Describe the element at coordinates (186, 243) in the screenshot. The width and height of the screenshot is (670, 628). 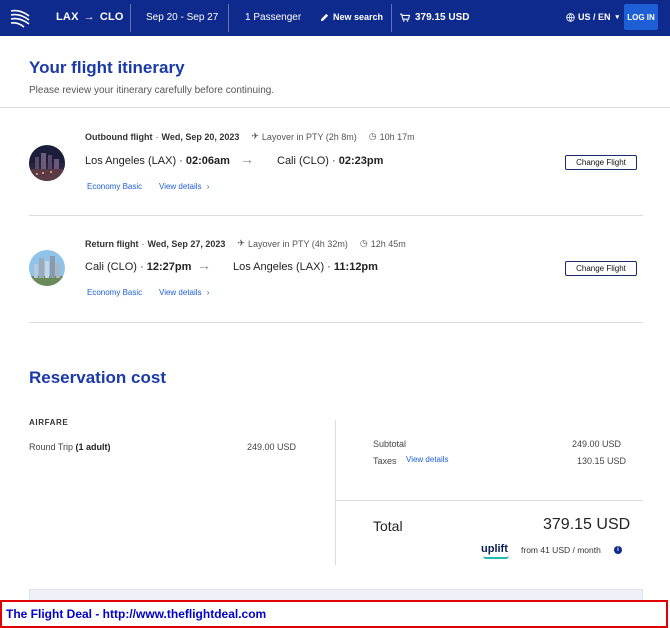
I see `flight-date: Wed, Sep 27, 2023` at that location.